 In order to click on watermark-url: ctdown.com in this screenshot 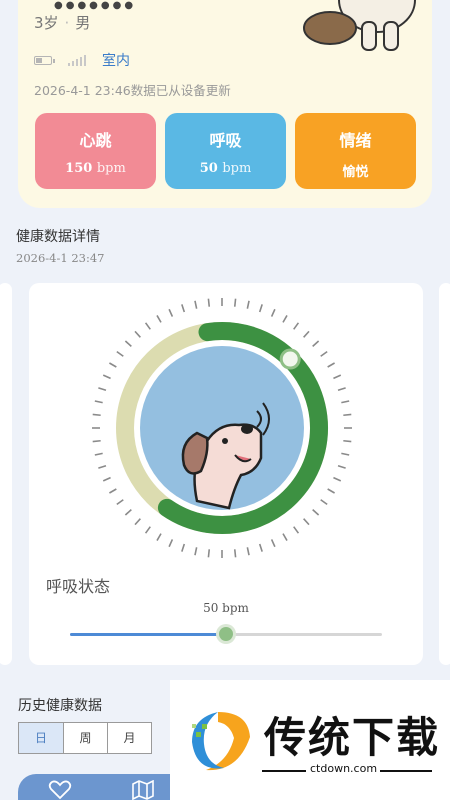, I will do `click(344, 768)`.